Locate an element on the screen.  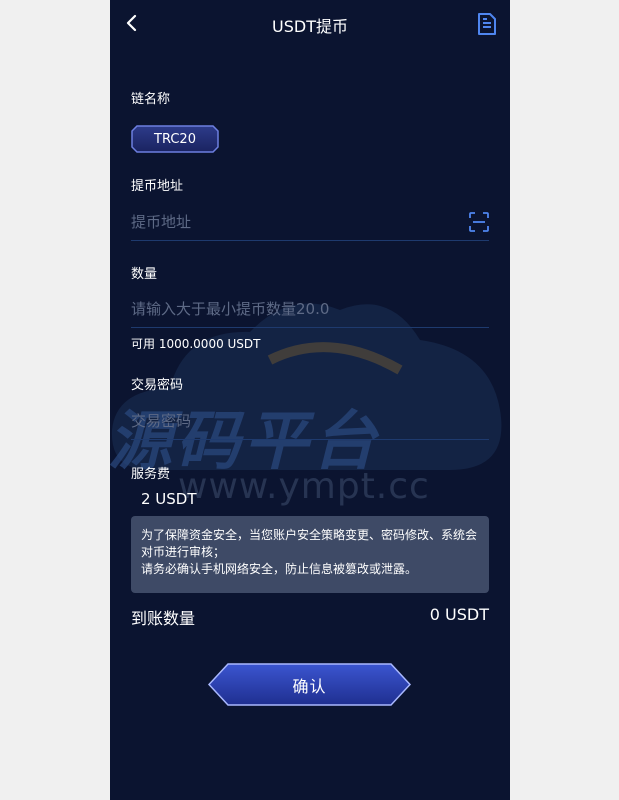
address-label: 提币地址 is located at coordinates (157, 186).